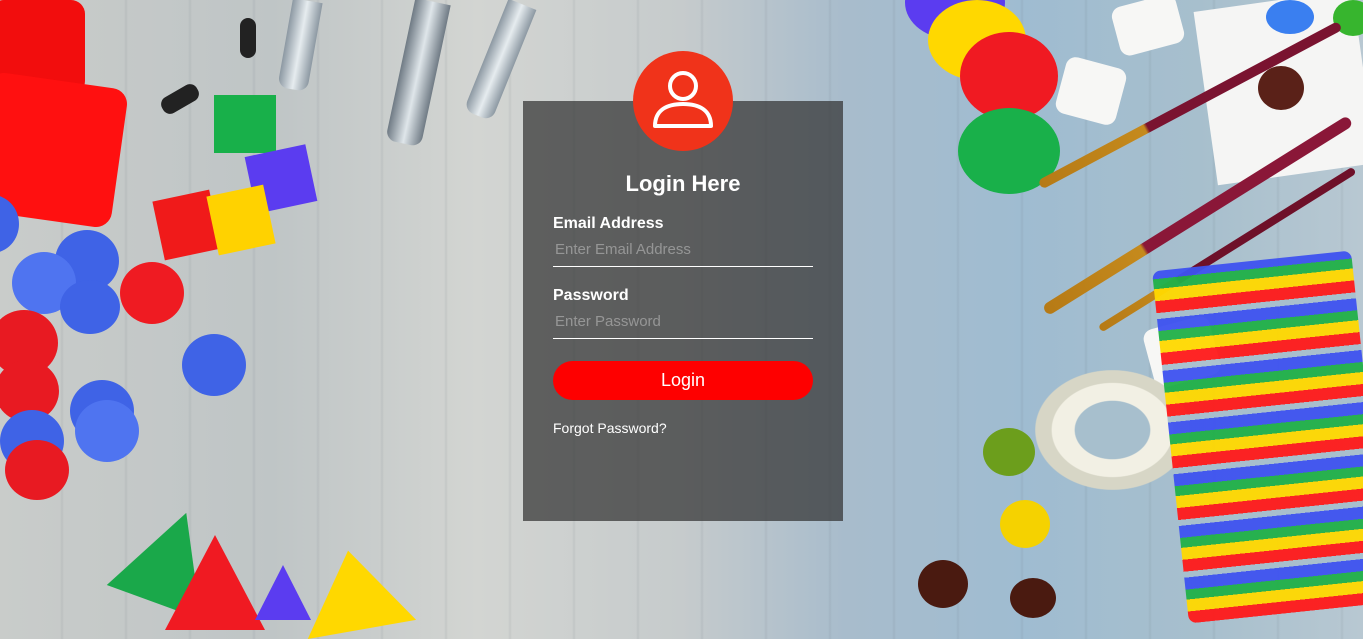 The height and width of the screenshot is (639, 1363). I want to click on password-label: Password, so click(591, 295).